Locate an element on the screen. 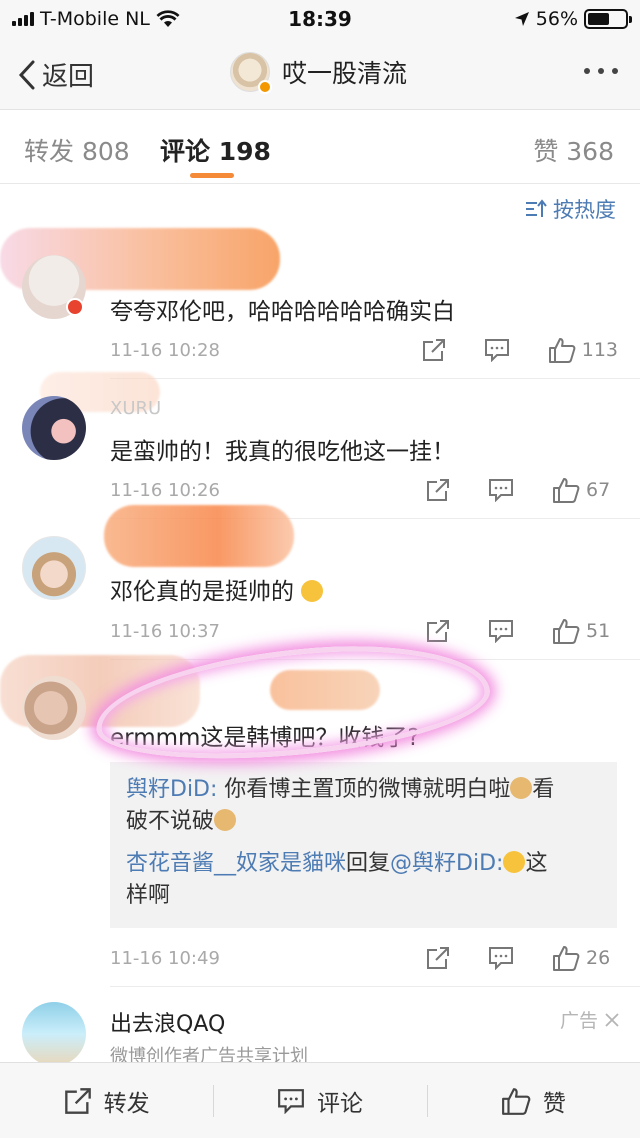 The width and height of the screenshot is (640, 1138). laugh-cry-emoji-icon is located at coordinates (312, 591).